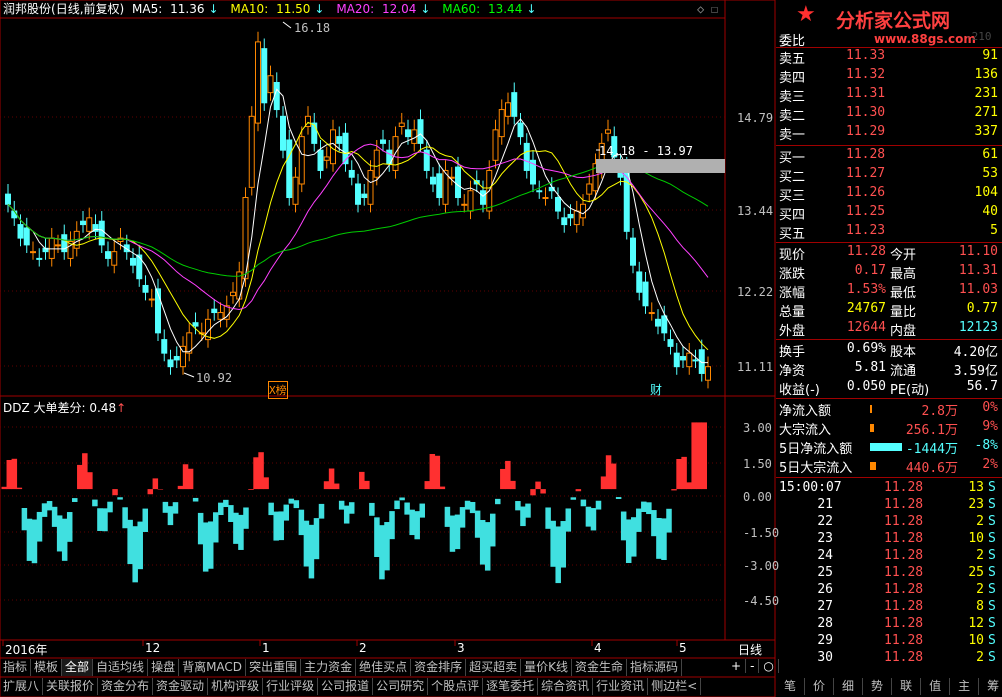 This screenshot has width=1002, height=697. Describe the element at coordinates (266, 648) in the screenshot. I see `date-tick: 1` at that location.